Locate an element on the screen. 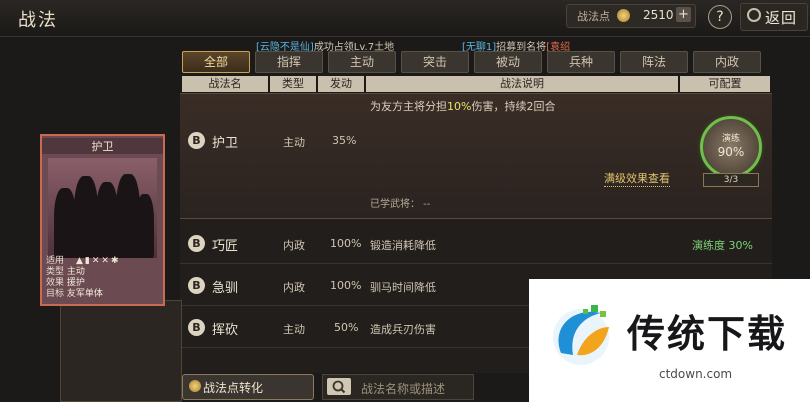 The image size is (810, 402). training-level: 演练度 30% is located at coordinates (722, 245).